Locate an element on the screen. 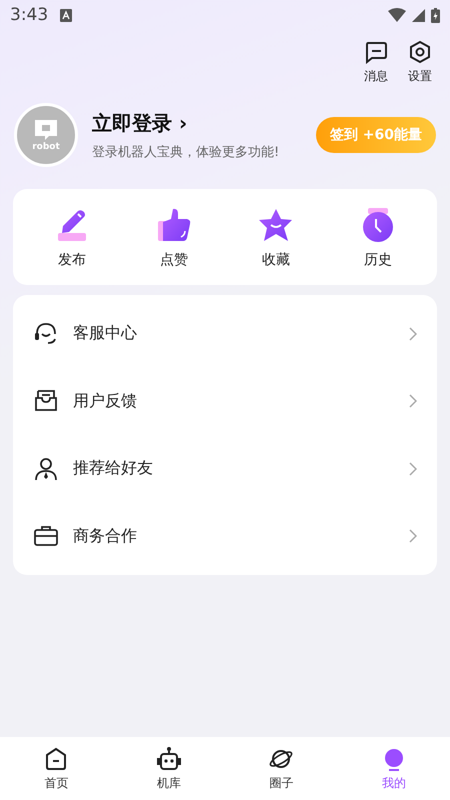 Image resolution: width=450 pixels, height=800 pixels. nav-tab: 机库 is located at coordinates (168, 769).